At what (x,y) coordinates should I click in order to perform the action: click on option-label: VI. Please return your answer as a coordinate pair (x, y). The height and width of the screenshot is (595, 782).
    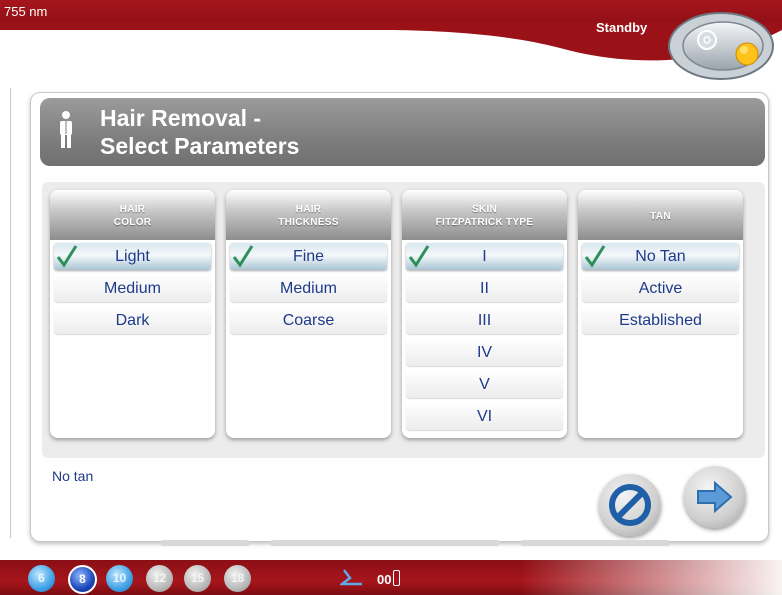
    Looking at the image, I should click on (484, 416).